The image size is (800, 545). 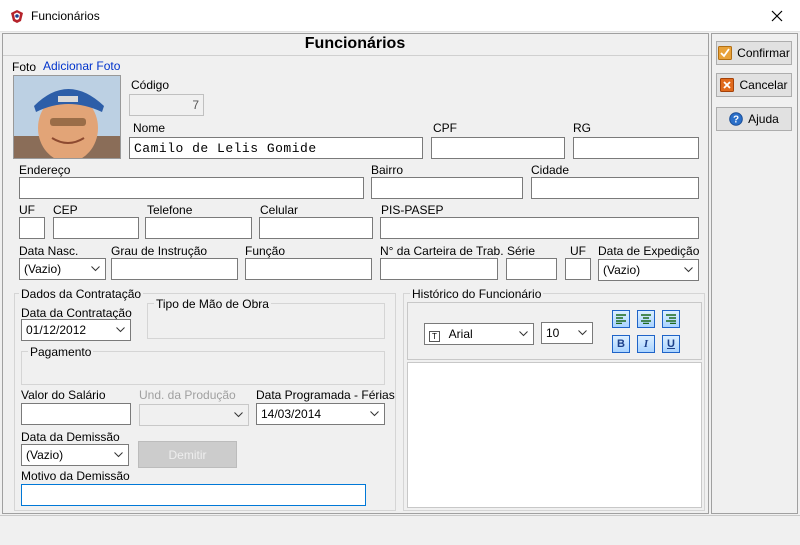 I want to click on align-left-button, so click(x=621, y=319).